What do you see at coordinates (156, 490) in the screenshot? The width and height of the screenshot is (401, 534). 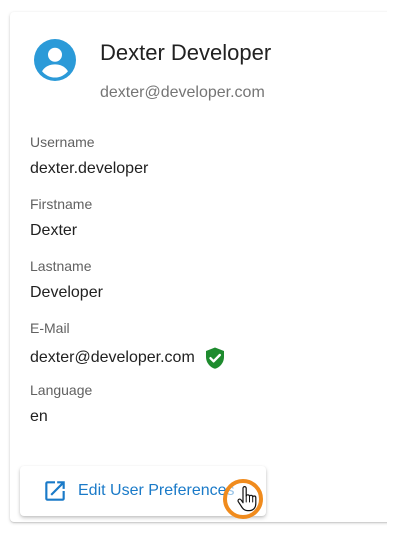 I see `edit-user-preferences-label: Edit User Preferences` at bounding box center [156, 490].